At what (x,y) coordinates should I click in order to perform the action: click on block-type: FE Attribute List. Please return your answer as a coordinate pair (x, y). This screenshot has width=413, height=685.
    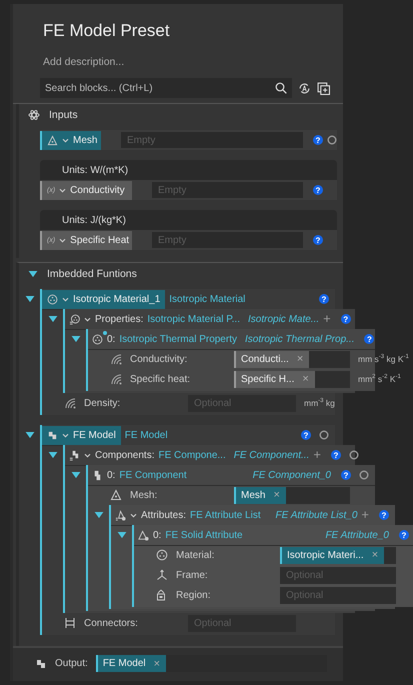
    Looking at the image, I should click on (225, 515).